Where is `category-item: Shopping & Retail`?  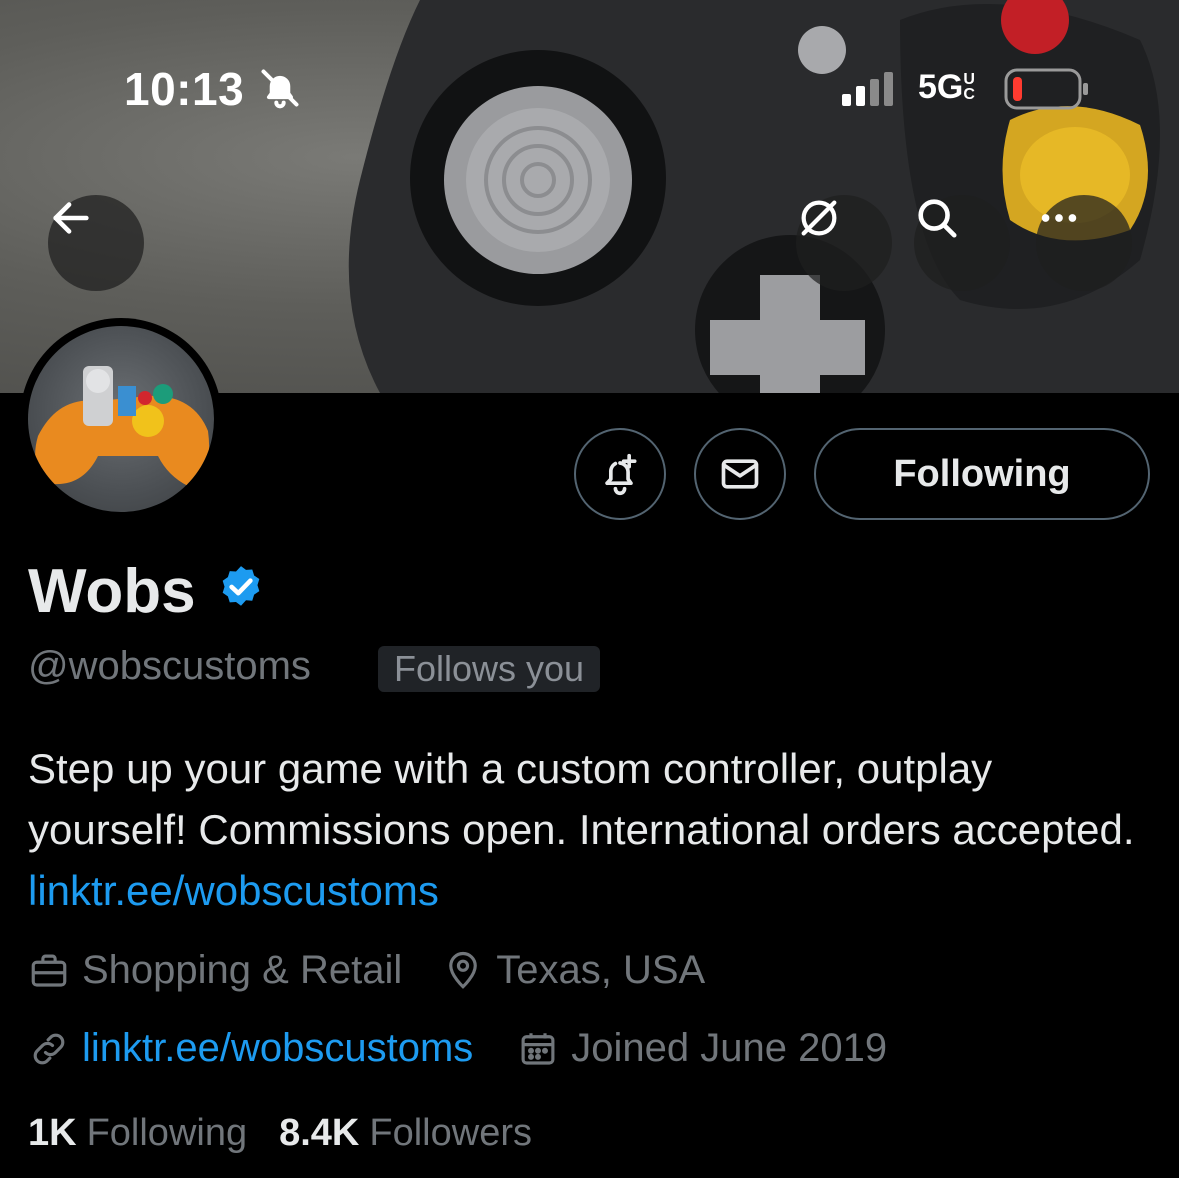 category-item: Shopping & Retail is located at coordinates (215, 970).